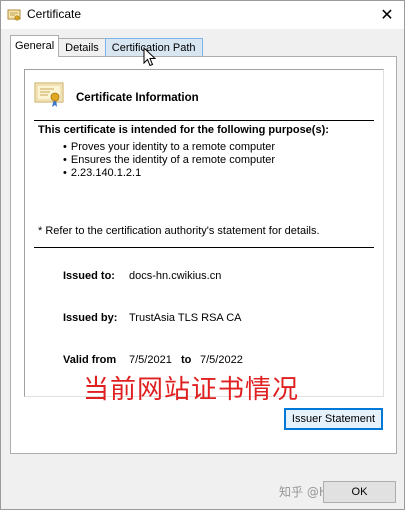 This screenshot has height=510, width=405. I want to click on issuer-statement-button: Issuer Statement, so click(333, 419).